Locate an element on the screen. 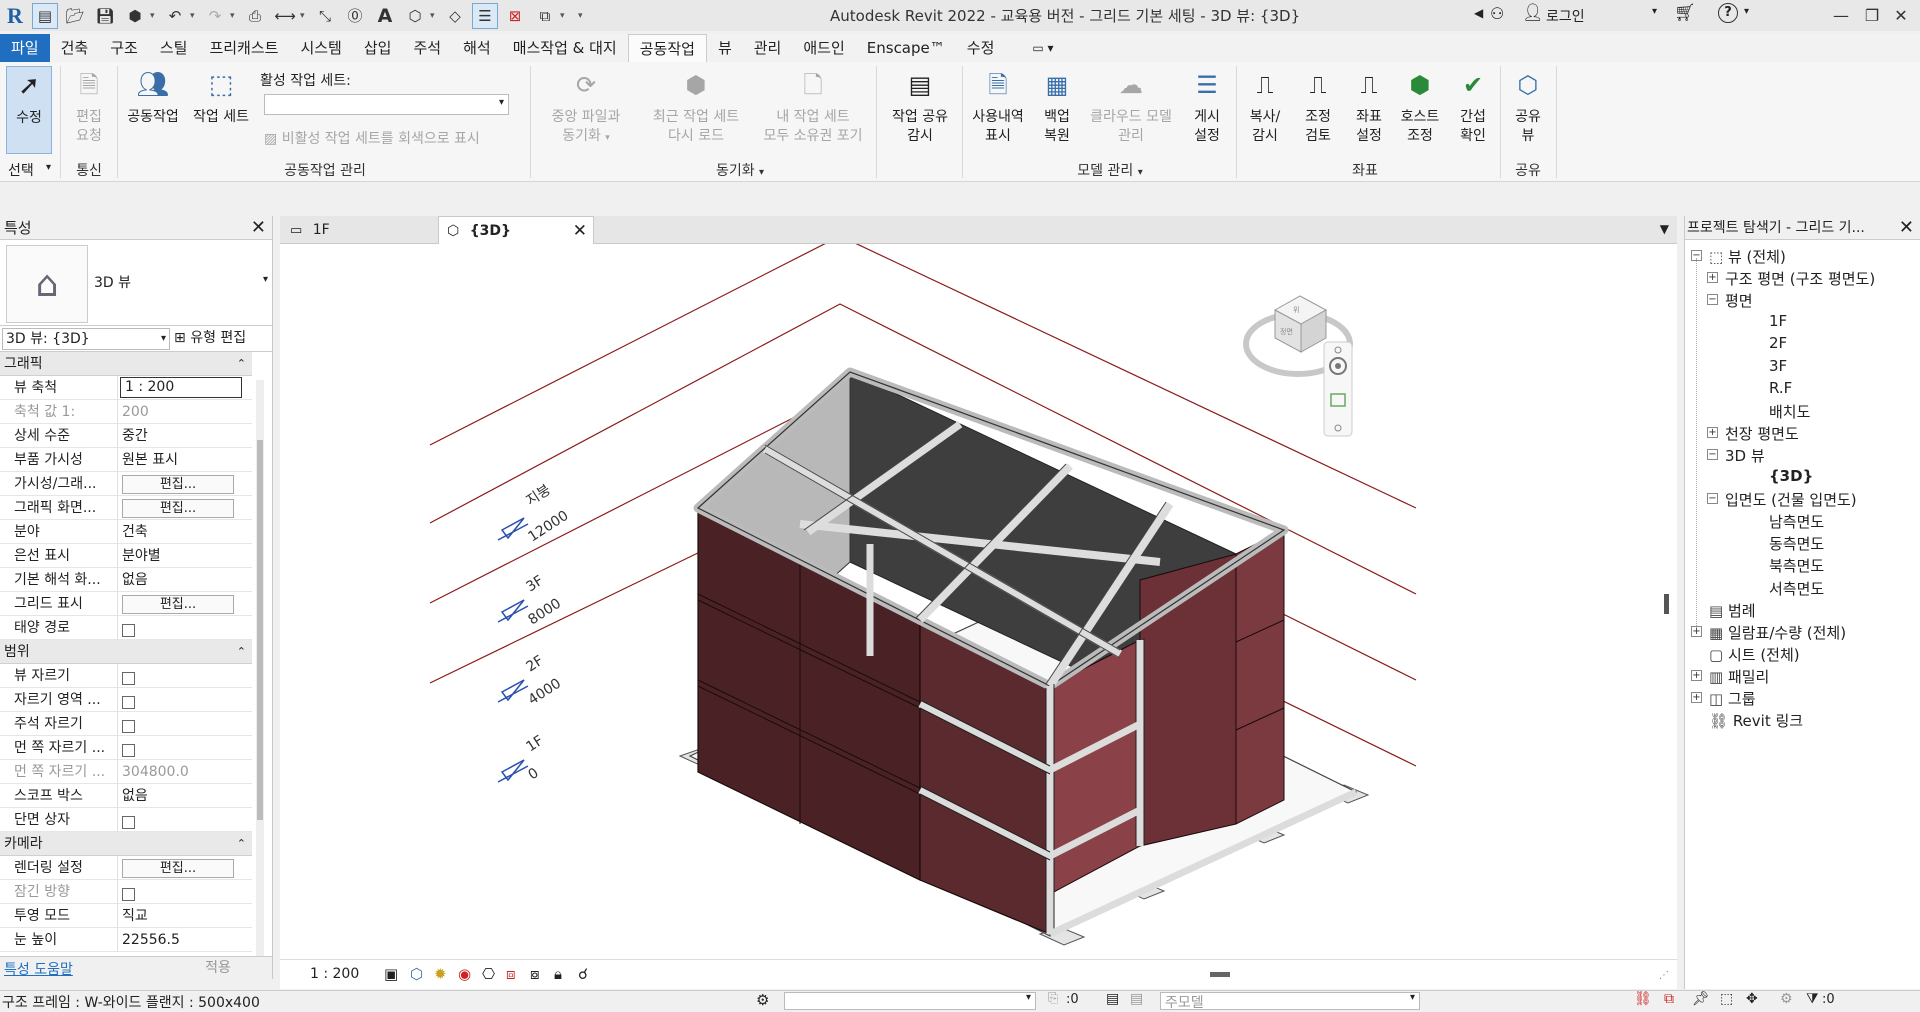 The image size is (1920, 1012). browser-node: 평면 is located at coordinates (1739, 300).